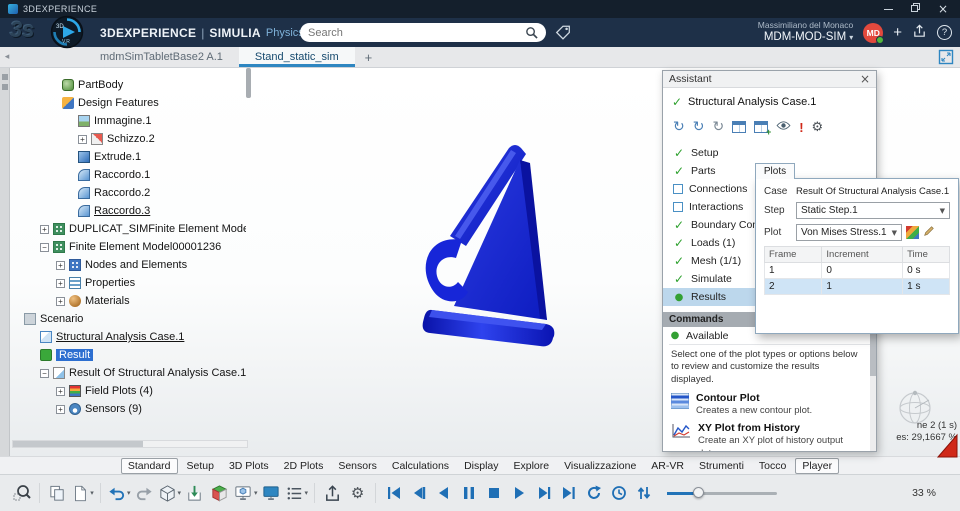 This screenshot has width=960, height=511. Describe the element at coordinates (718, 127) in the screenshot. I see `refresh-results-icon: ↻` at that location.